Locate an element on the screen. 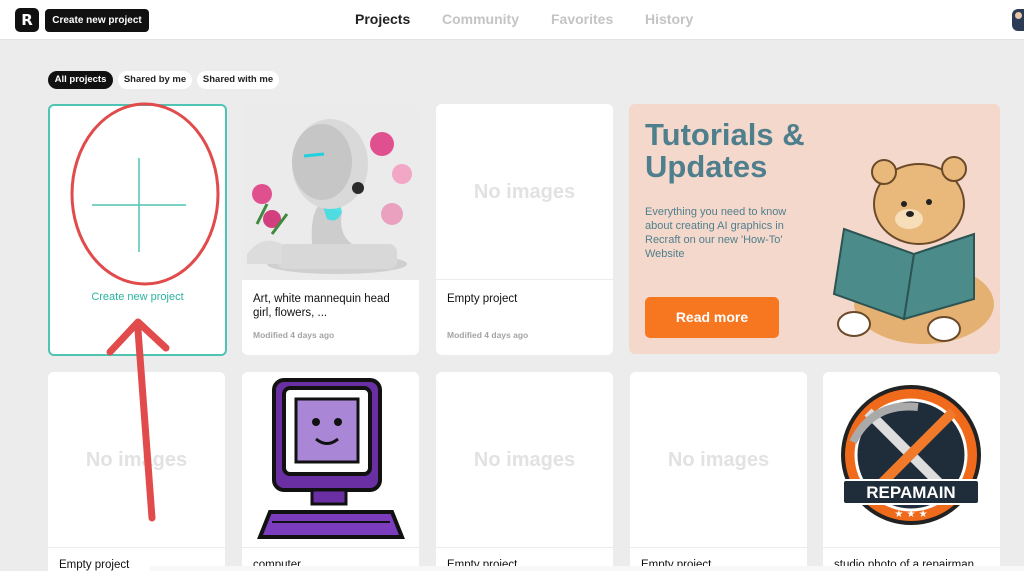 The image size is (1024, 571). create-new-project-button: Create new project is located at coordinates (97, 20).